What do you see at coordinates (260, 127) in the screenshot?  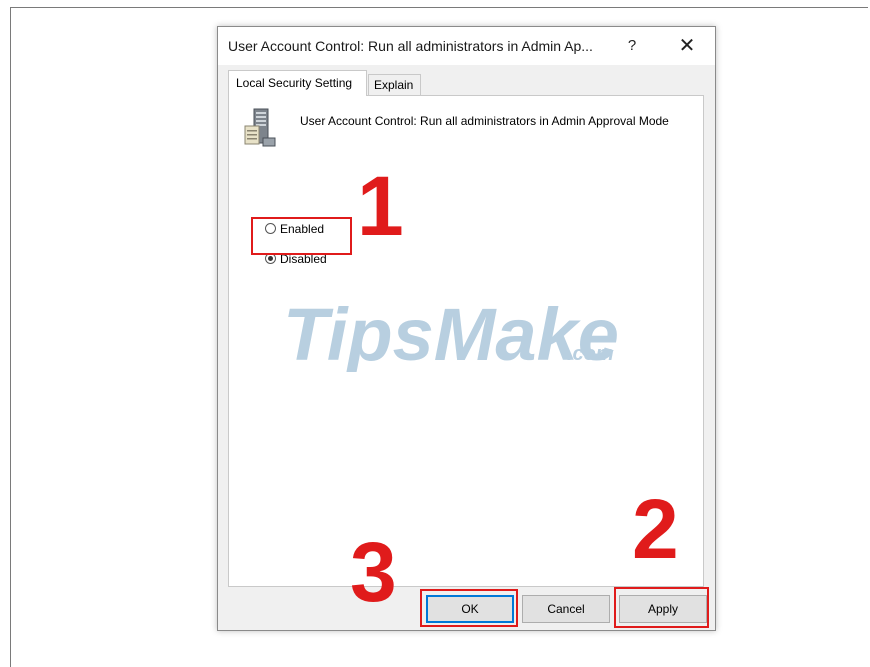 I see `server-policy-icon` at bounding box center [260, 127].